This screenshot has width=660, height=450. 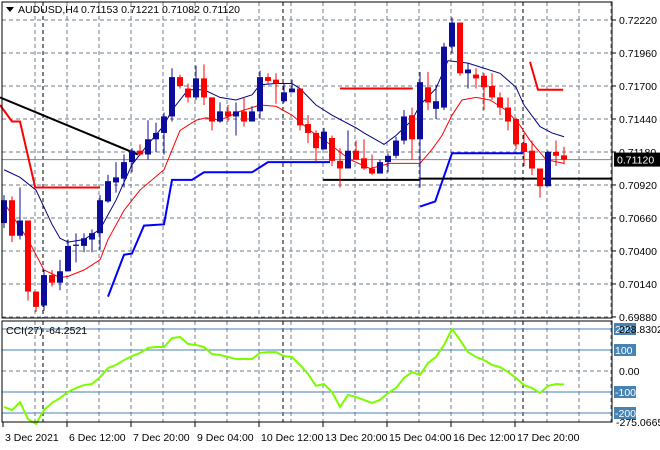 I want to click on price-axis-label: 0.70920, so click(x=638, y=186).